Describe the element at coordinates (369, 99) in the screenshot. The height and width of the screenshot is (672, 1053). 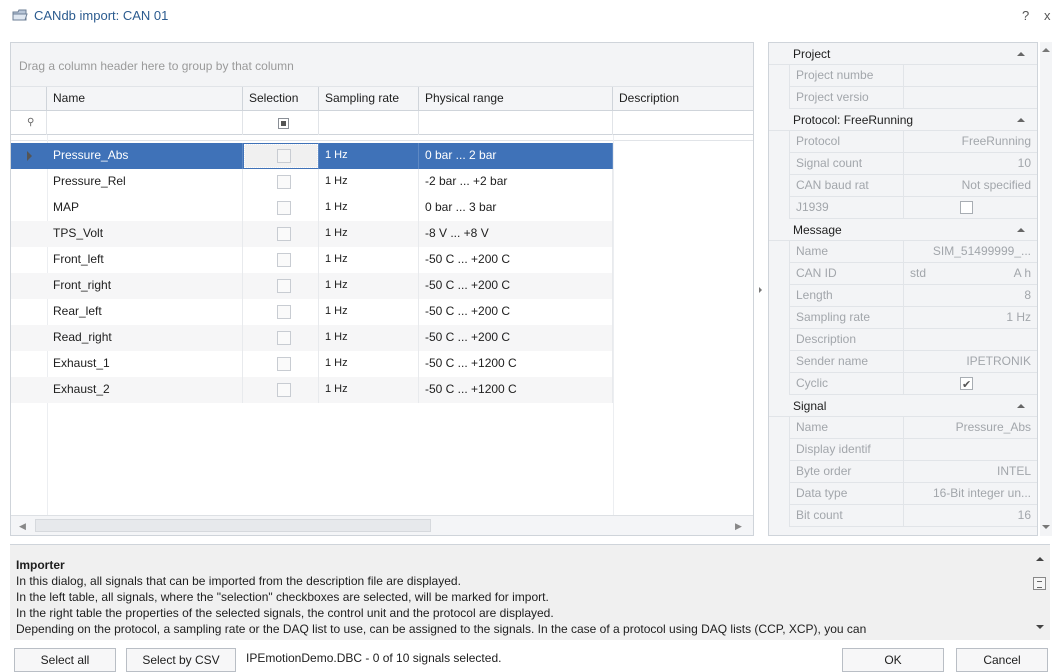
I see `header-sampling-rate: Sampling rate` at that location.